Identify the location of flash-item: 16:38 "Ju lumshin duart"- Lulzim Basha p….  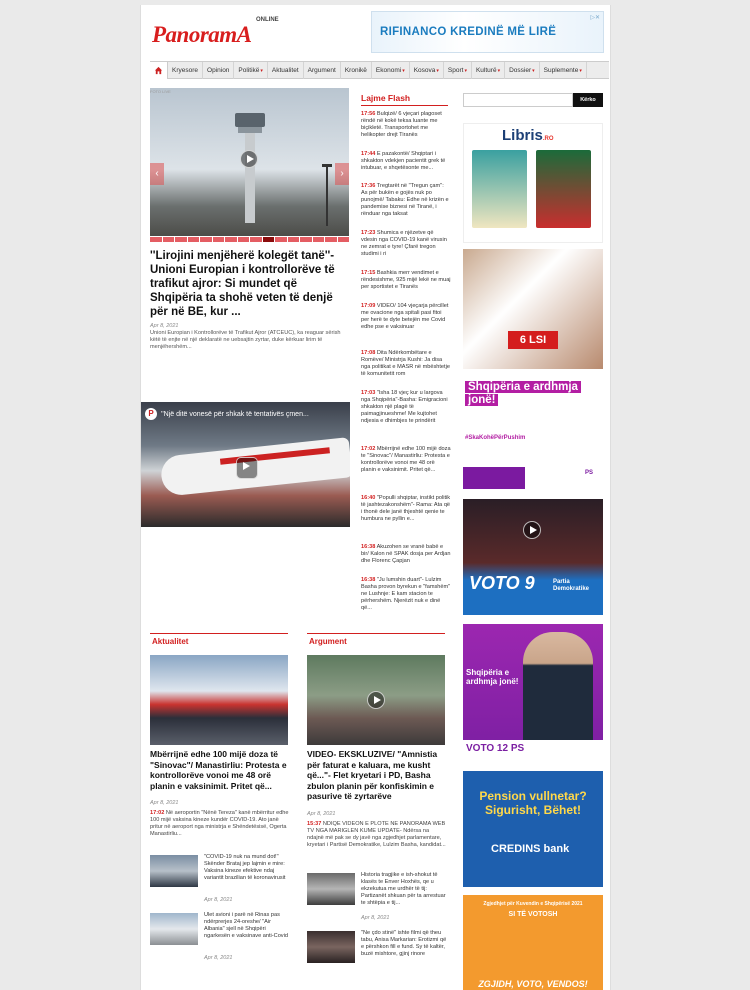
(406, 594).